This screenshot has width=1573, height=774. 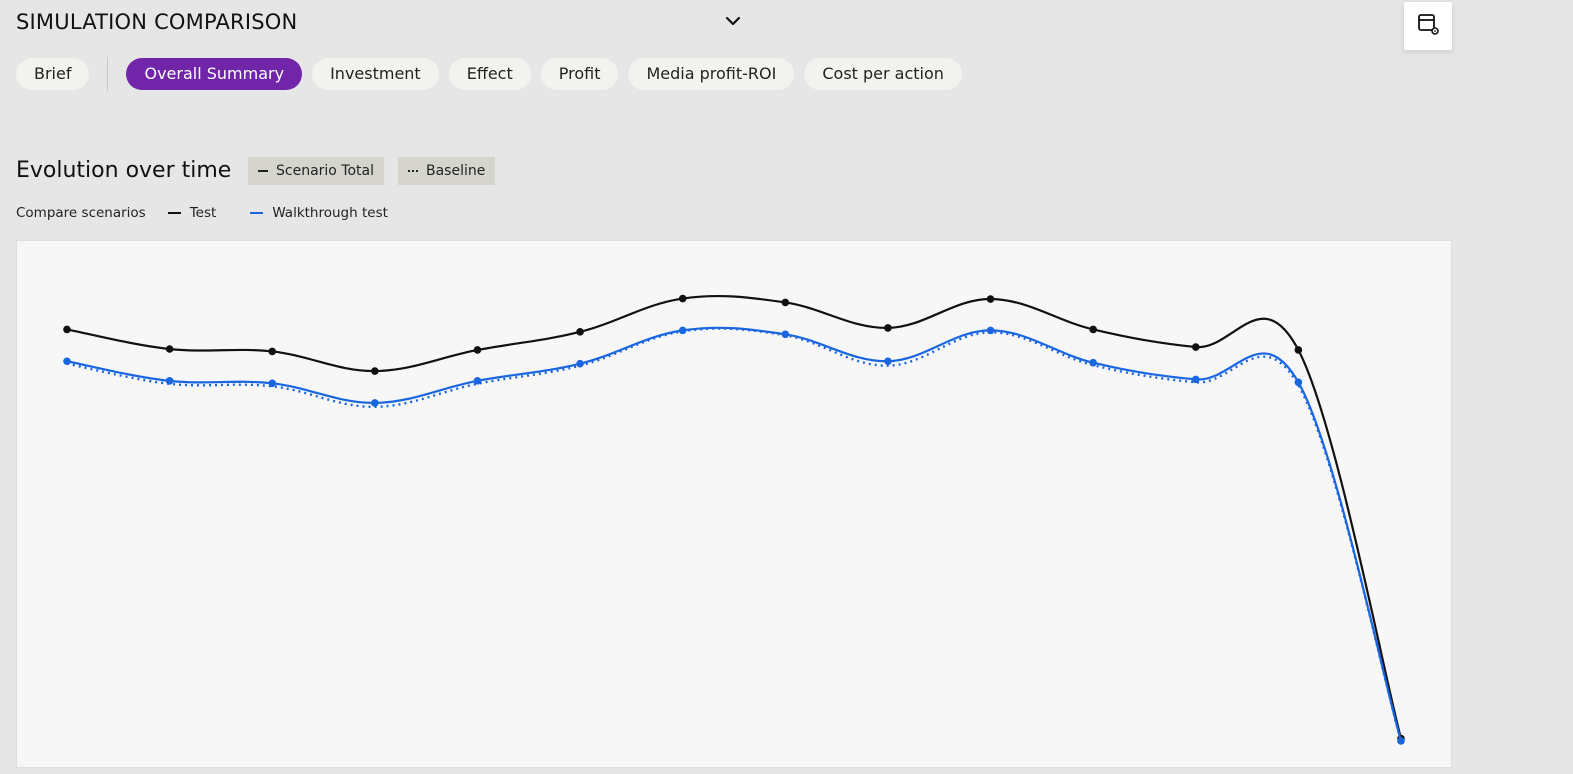 What do you see at coordinates (413, 171) in the screenshot?
I see `dotted-line-icon` at bounding box center [413, 171].